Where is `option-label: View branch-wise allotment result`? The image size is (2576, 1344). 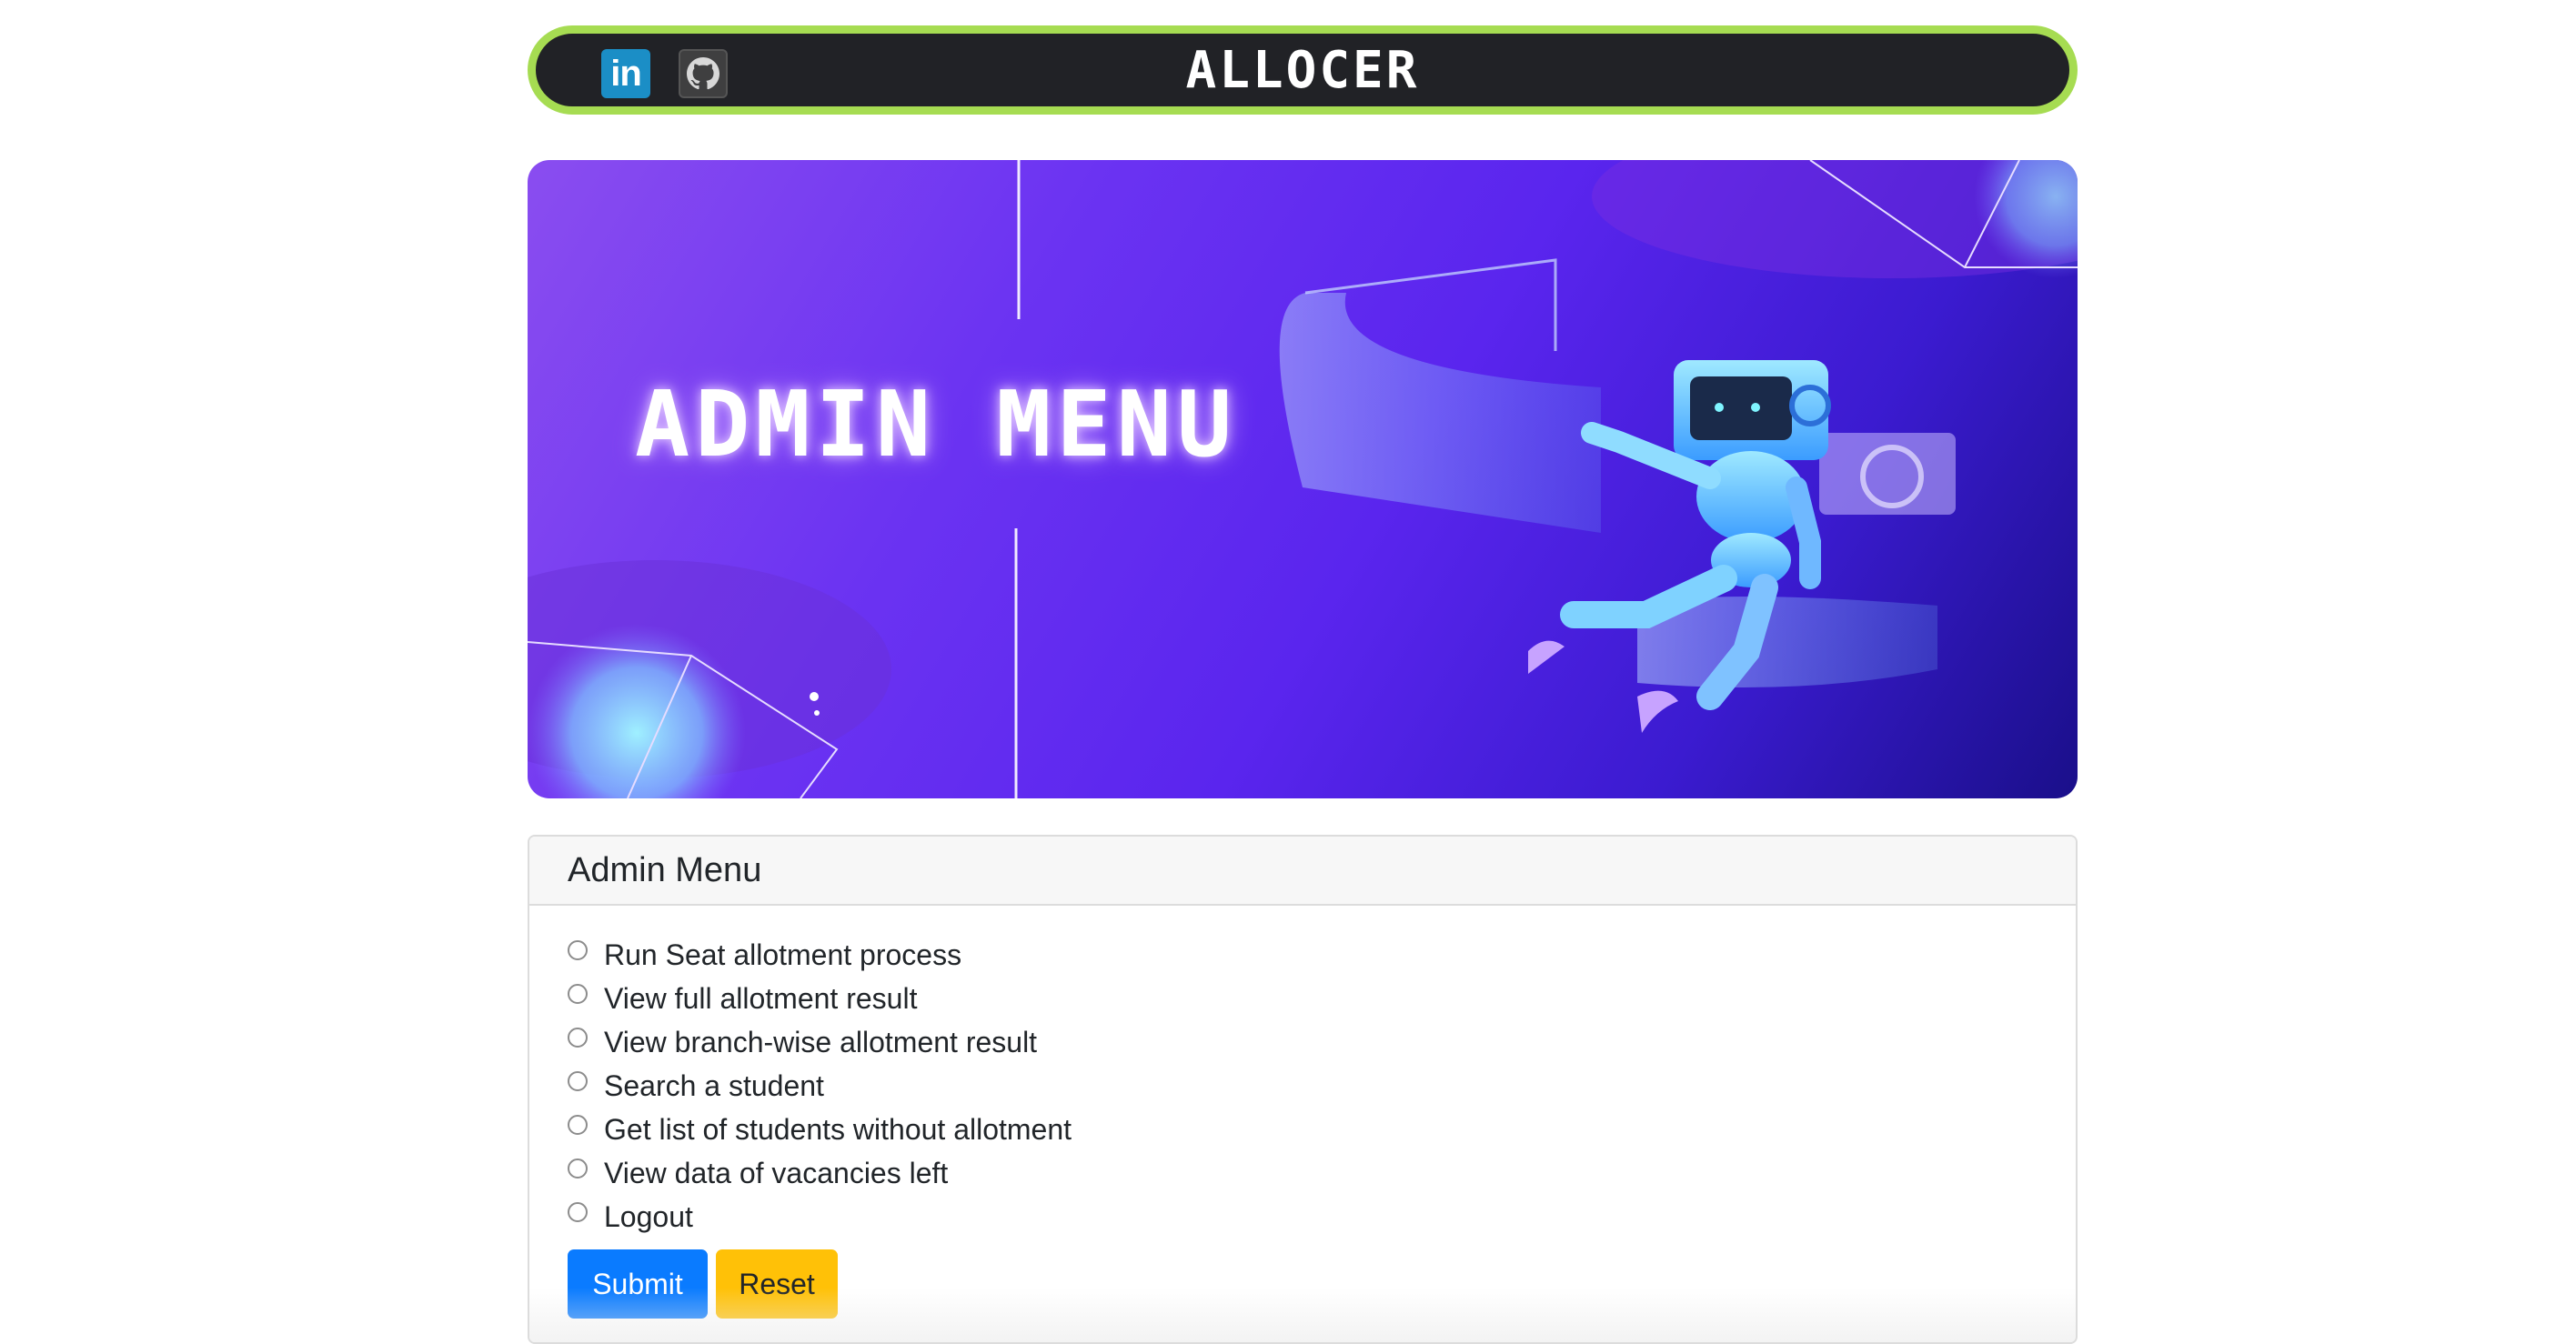 option-label: View branch-wise allotment result is located at coordinates (821, 1041).